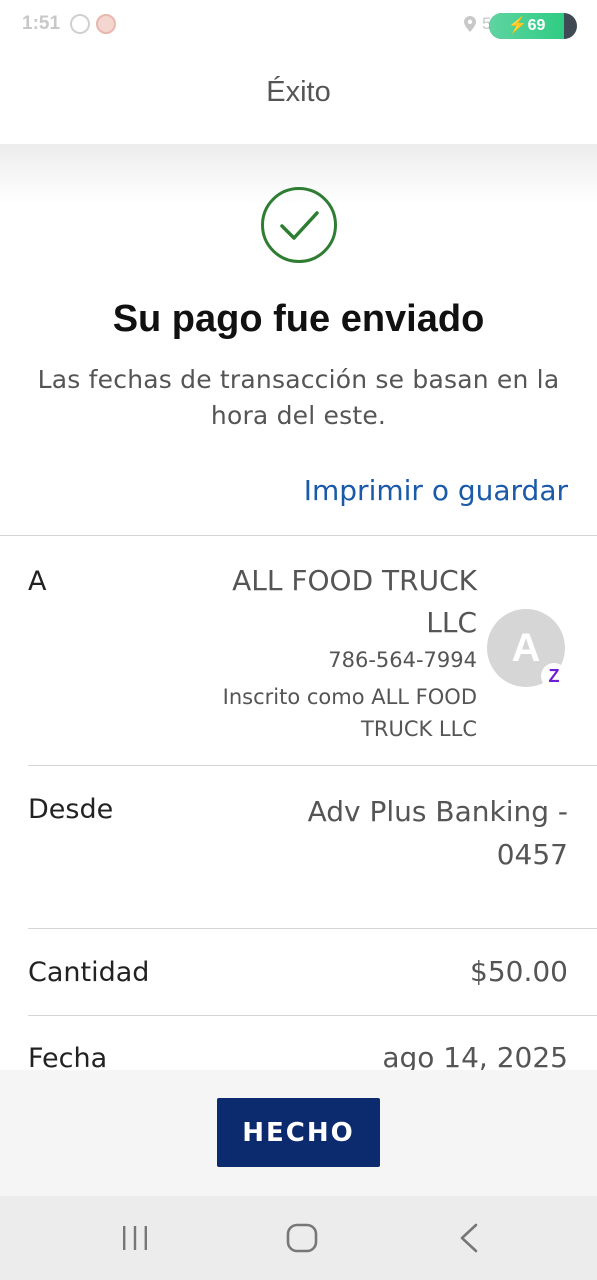 The height and width of the screenshot is (1280, 597). I want to click on home-icon, so click(302, 1238).